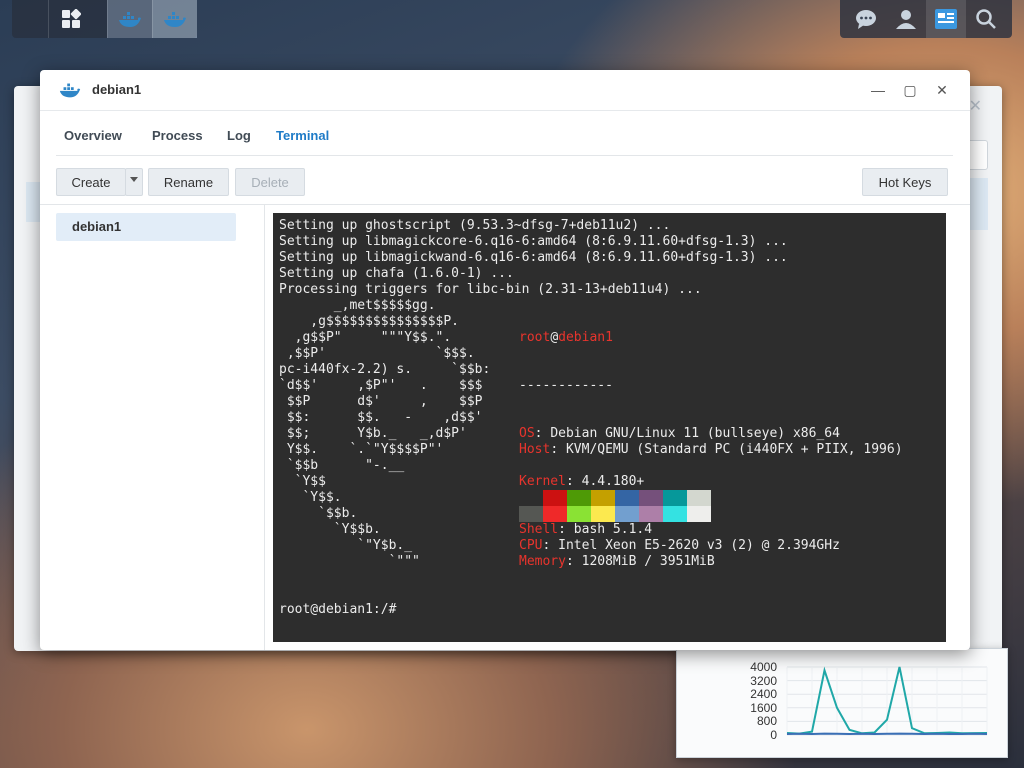 This screenshot has width=1024, height=768. I want to click on tab-bar: Overview Process Log Terminal, so click(504, 137).